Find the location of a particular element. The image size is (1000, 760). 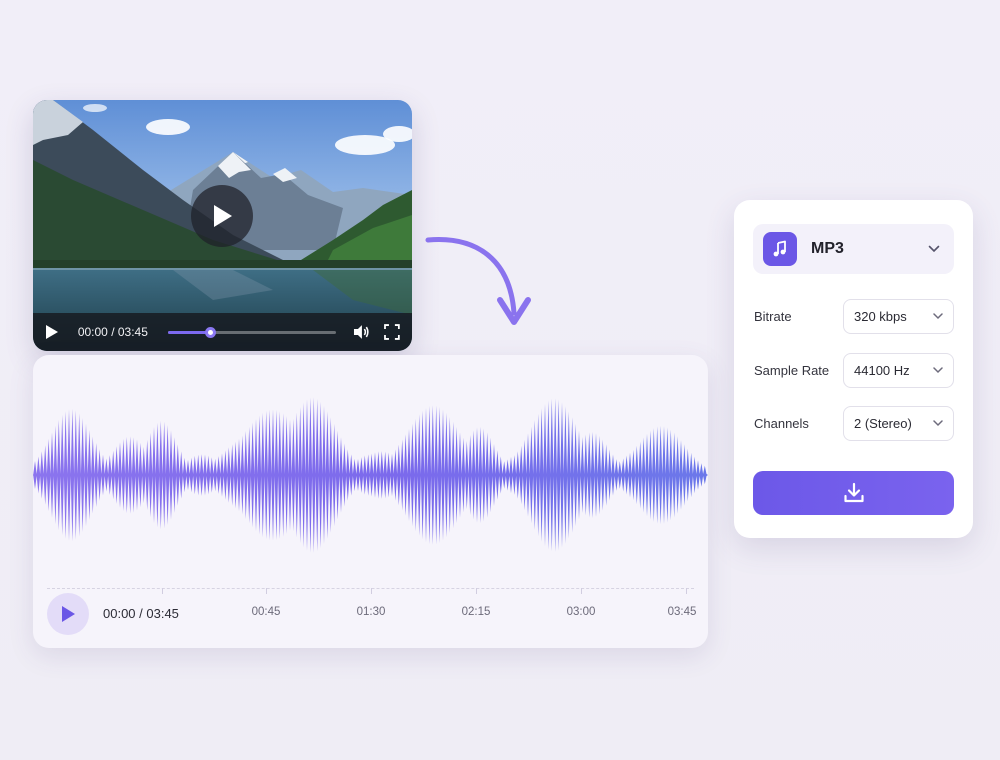

format-select: MP3 is located at coordinates (853, 249).